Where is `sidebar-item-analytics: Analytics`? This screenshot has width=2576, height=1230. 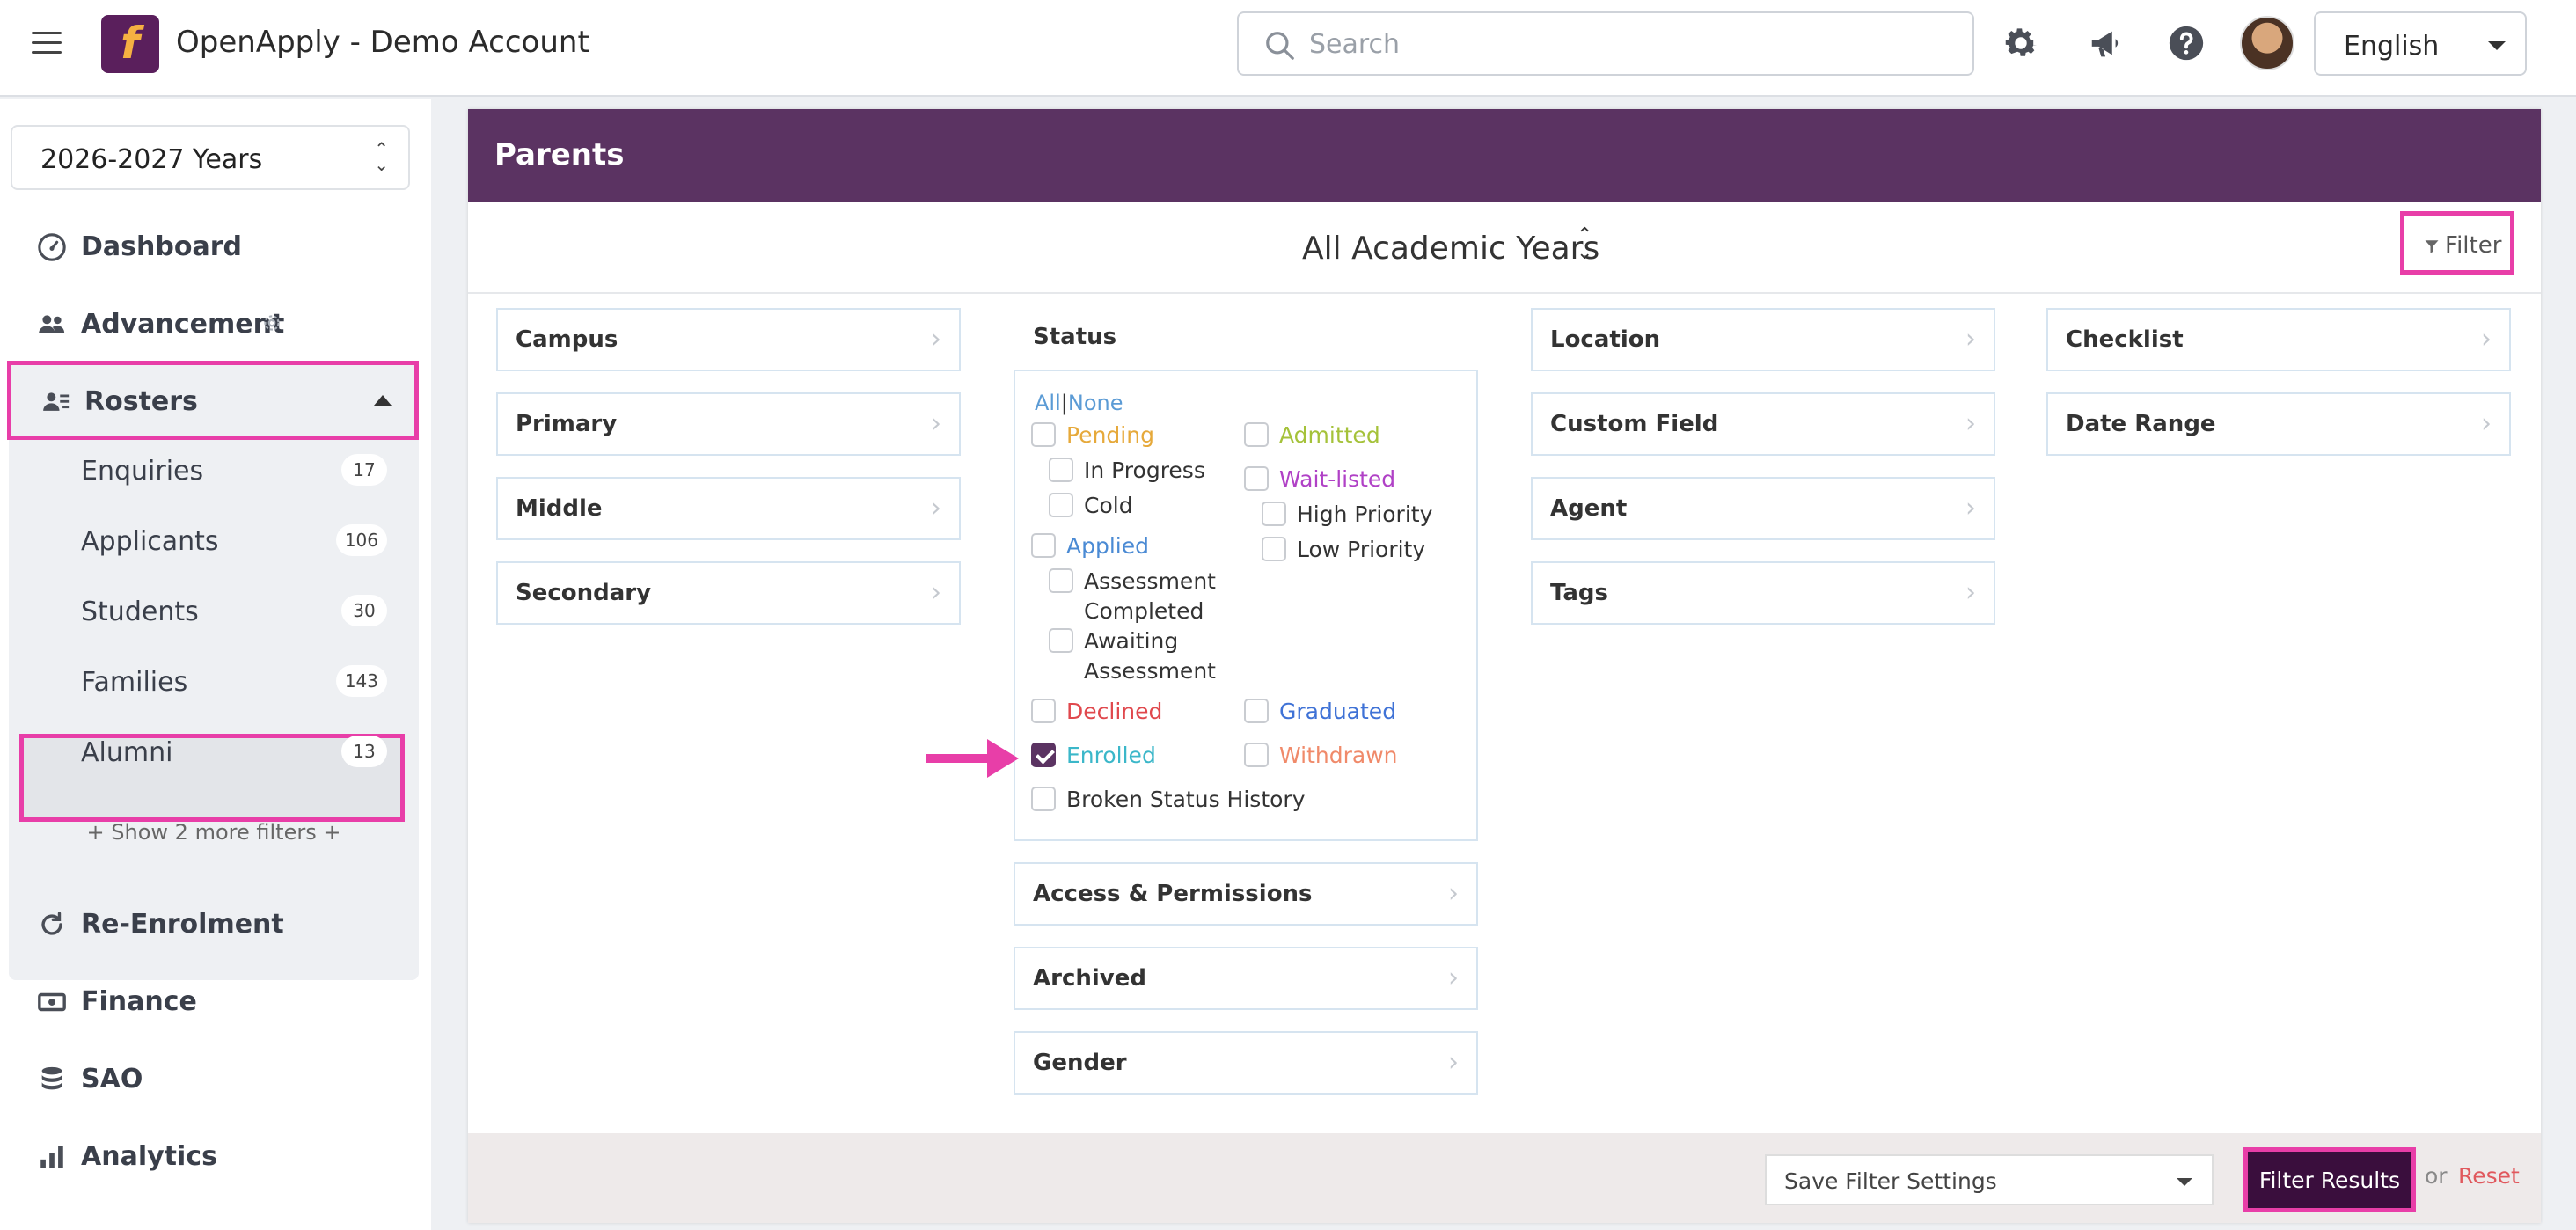
sidebar-item-analytics: Analytics is located at coordinates (215, 1156).